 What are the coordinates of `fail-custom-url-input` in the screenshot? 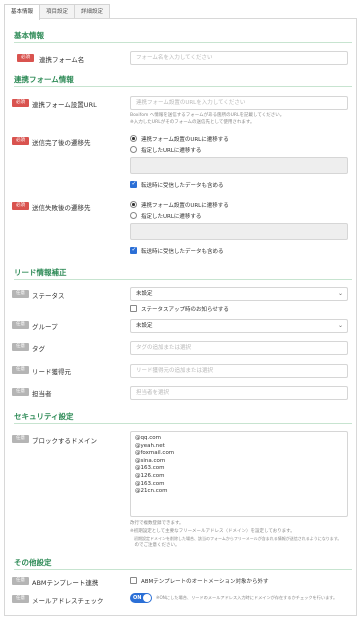 It's located at (239, 231).